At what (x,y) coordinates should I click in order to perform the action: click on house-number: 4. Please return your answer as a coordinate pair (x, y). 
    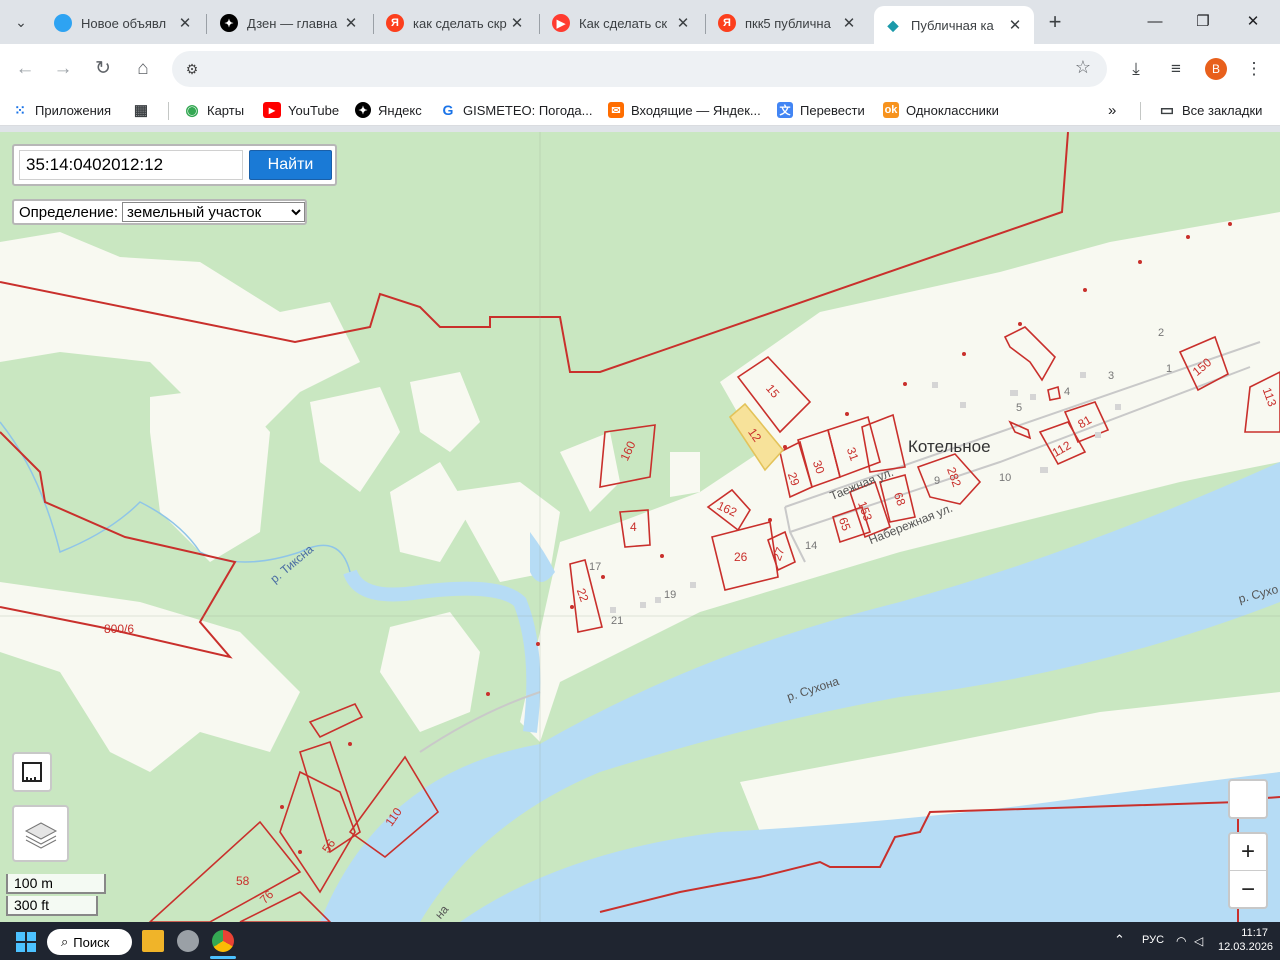
    Looking at the image, I should click on (1067, 392).